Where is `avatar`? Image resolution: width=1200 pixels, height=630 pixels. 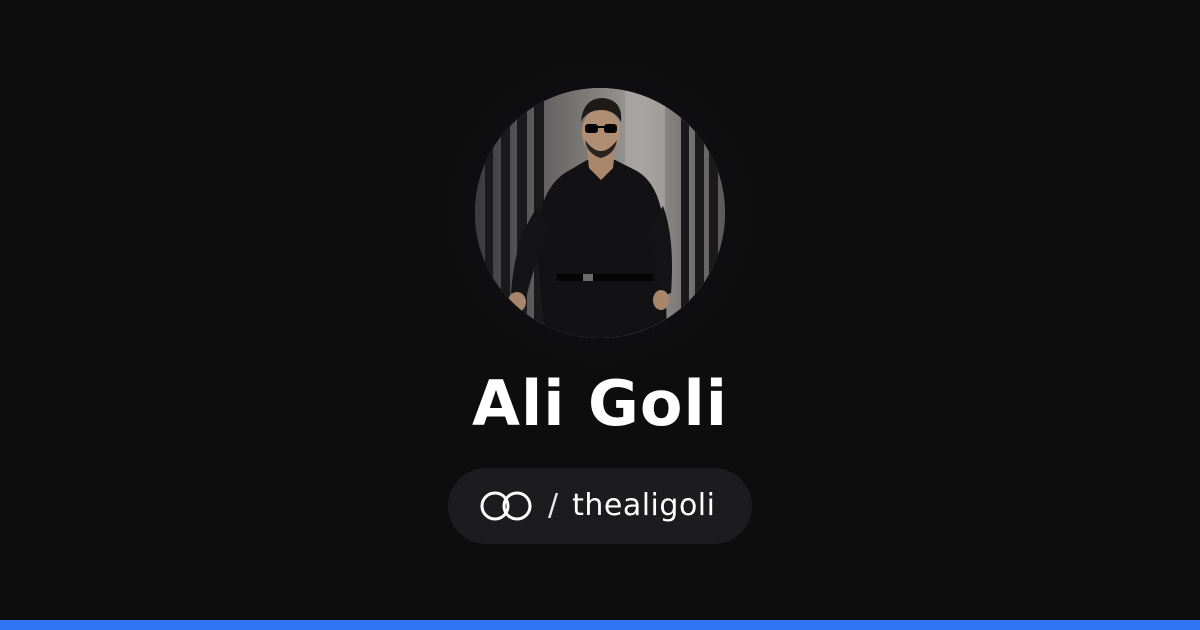 avatar is located at coordinates (600, 213).